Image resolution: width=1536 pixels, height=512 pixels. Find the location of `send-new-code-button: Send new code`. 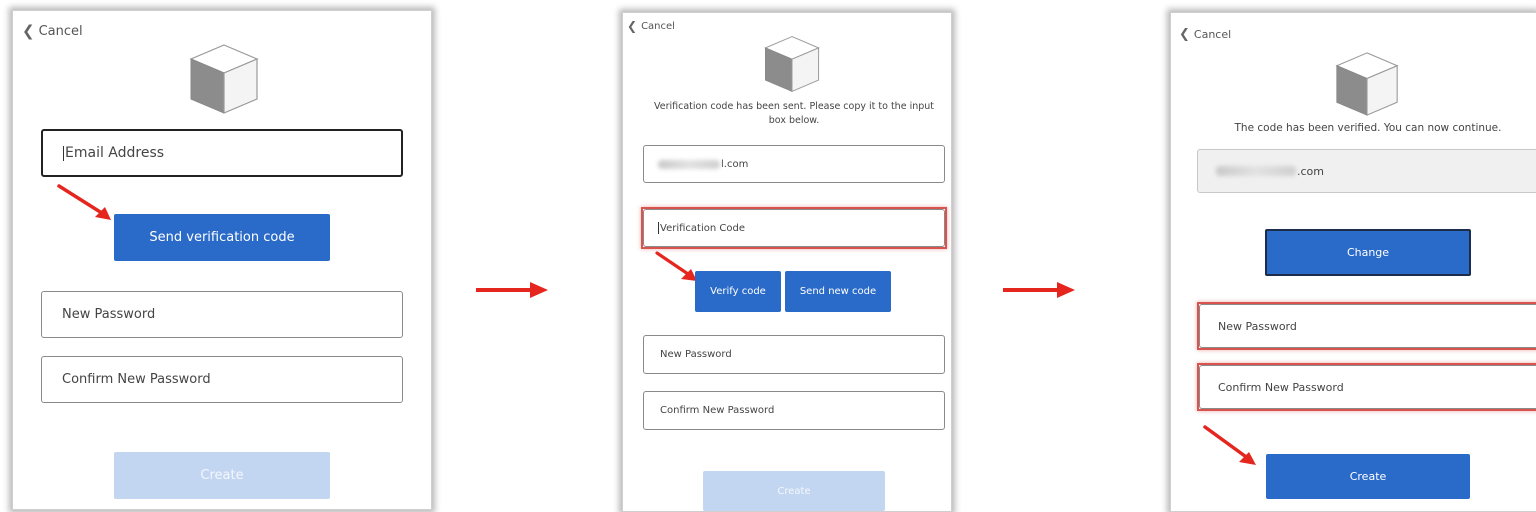

send-new-code-button: Send new code is located at coordinates (838, 291).